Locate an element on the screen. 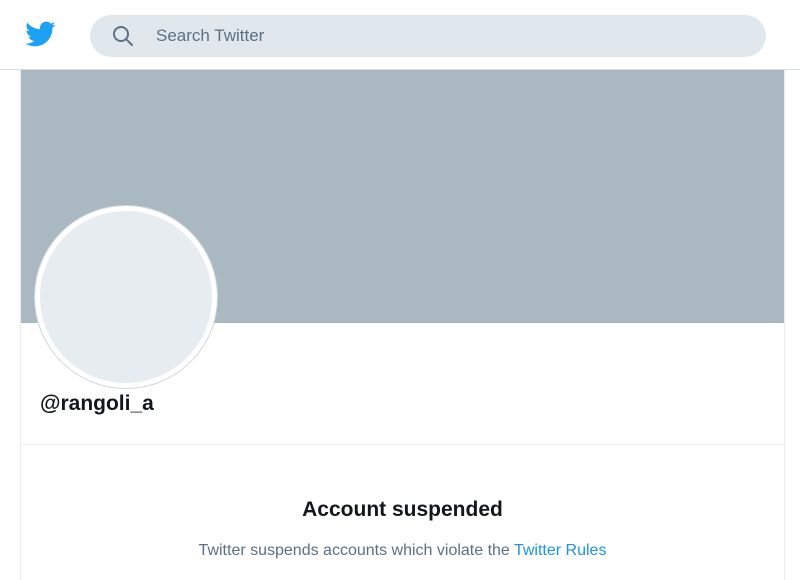 The width and height of the screenshot is (800, 580). top-navigation-bar is located at coordinates (400, 35).